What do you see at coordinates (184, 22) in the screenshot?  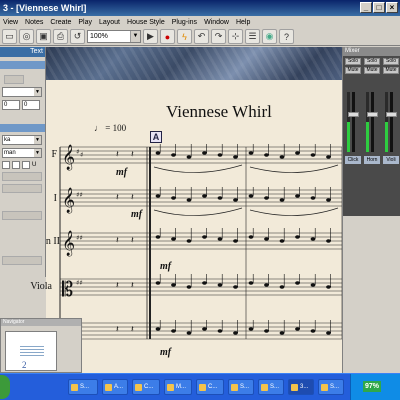 I see `menu-plug-ins: Plug-ins` at bounding box center [184, 22].